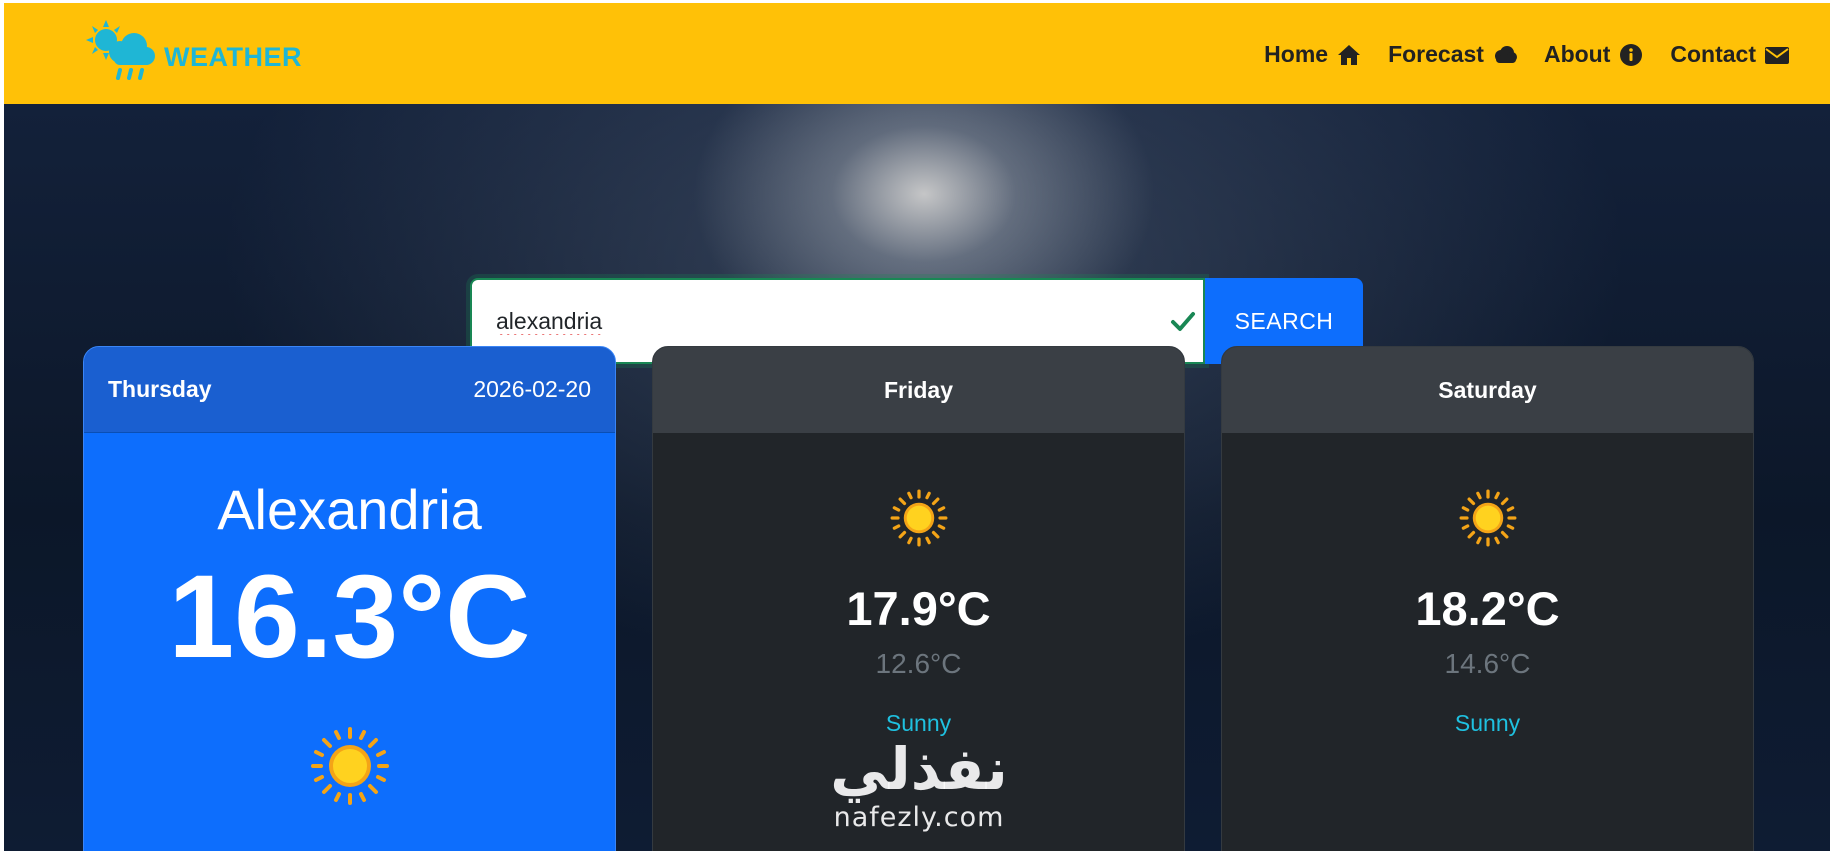 This screenshot has width=1830, height=854. I want to click on navbar: WEATHER Home Forecast About Contact, so click(917, 53).